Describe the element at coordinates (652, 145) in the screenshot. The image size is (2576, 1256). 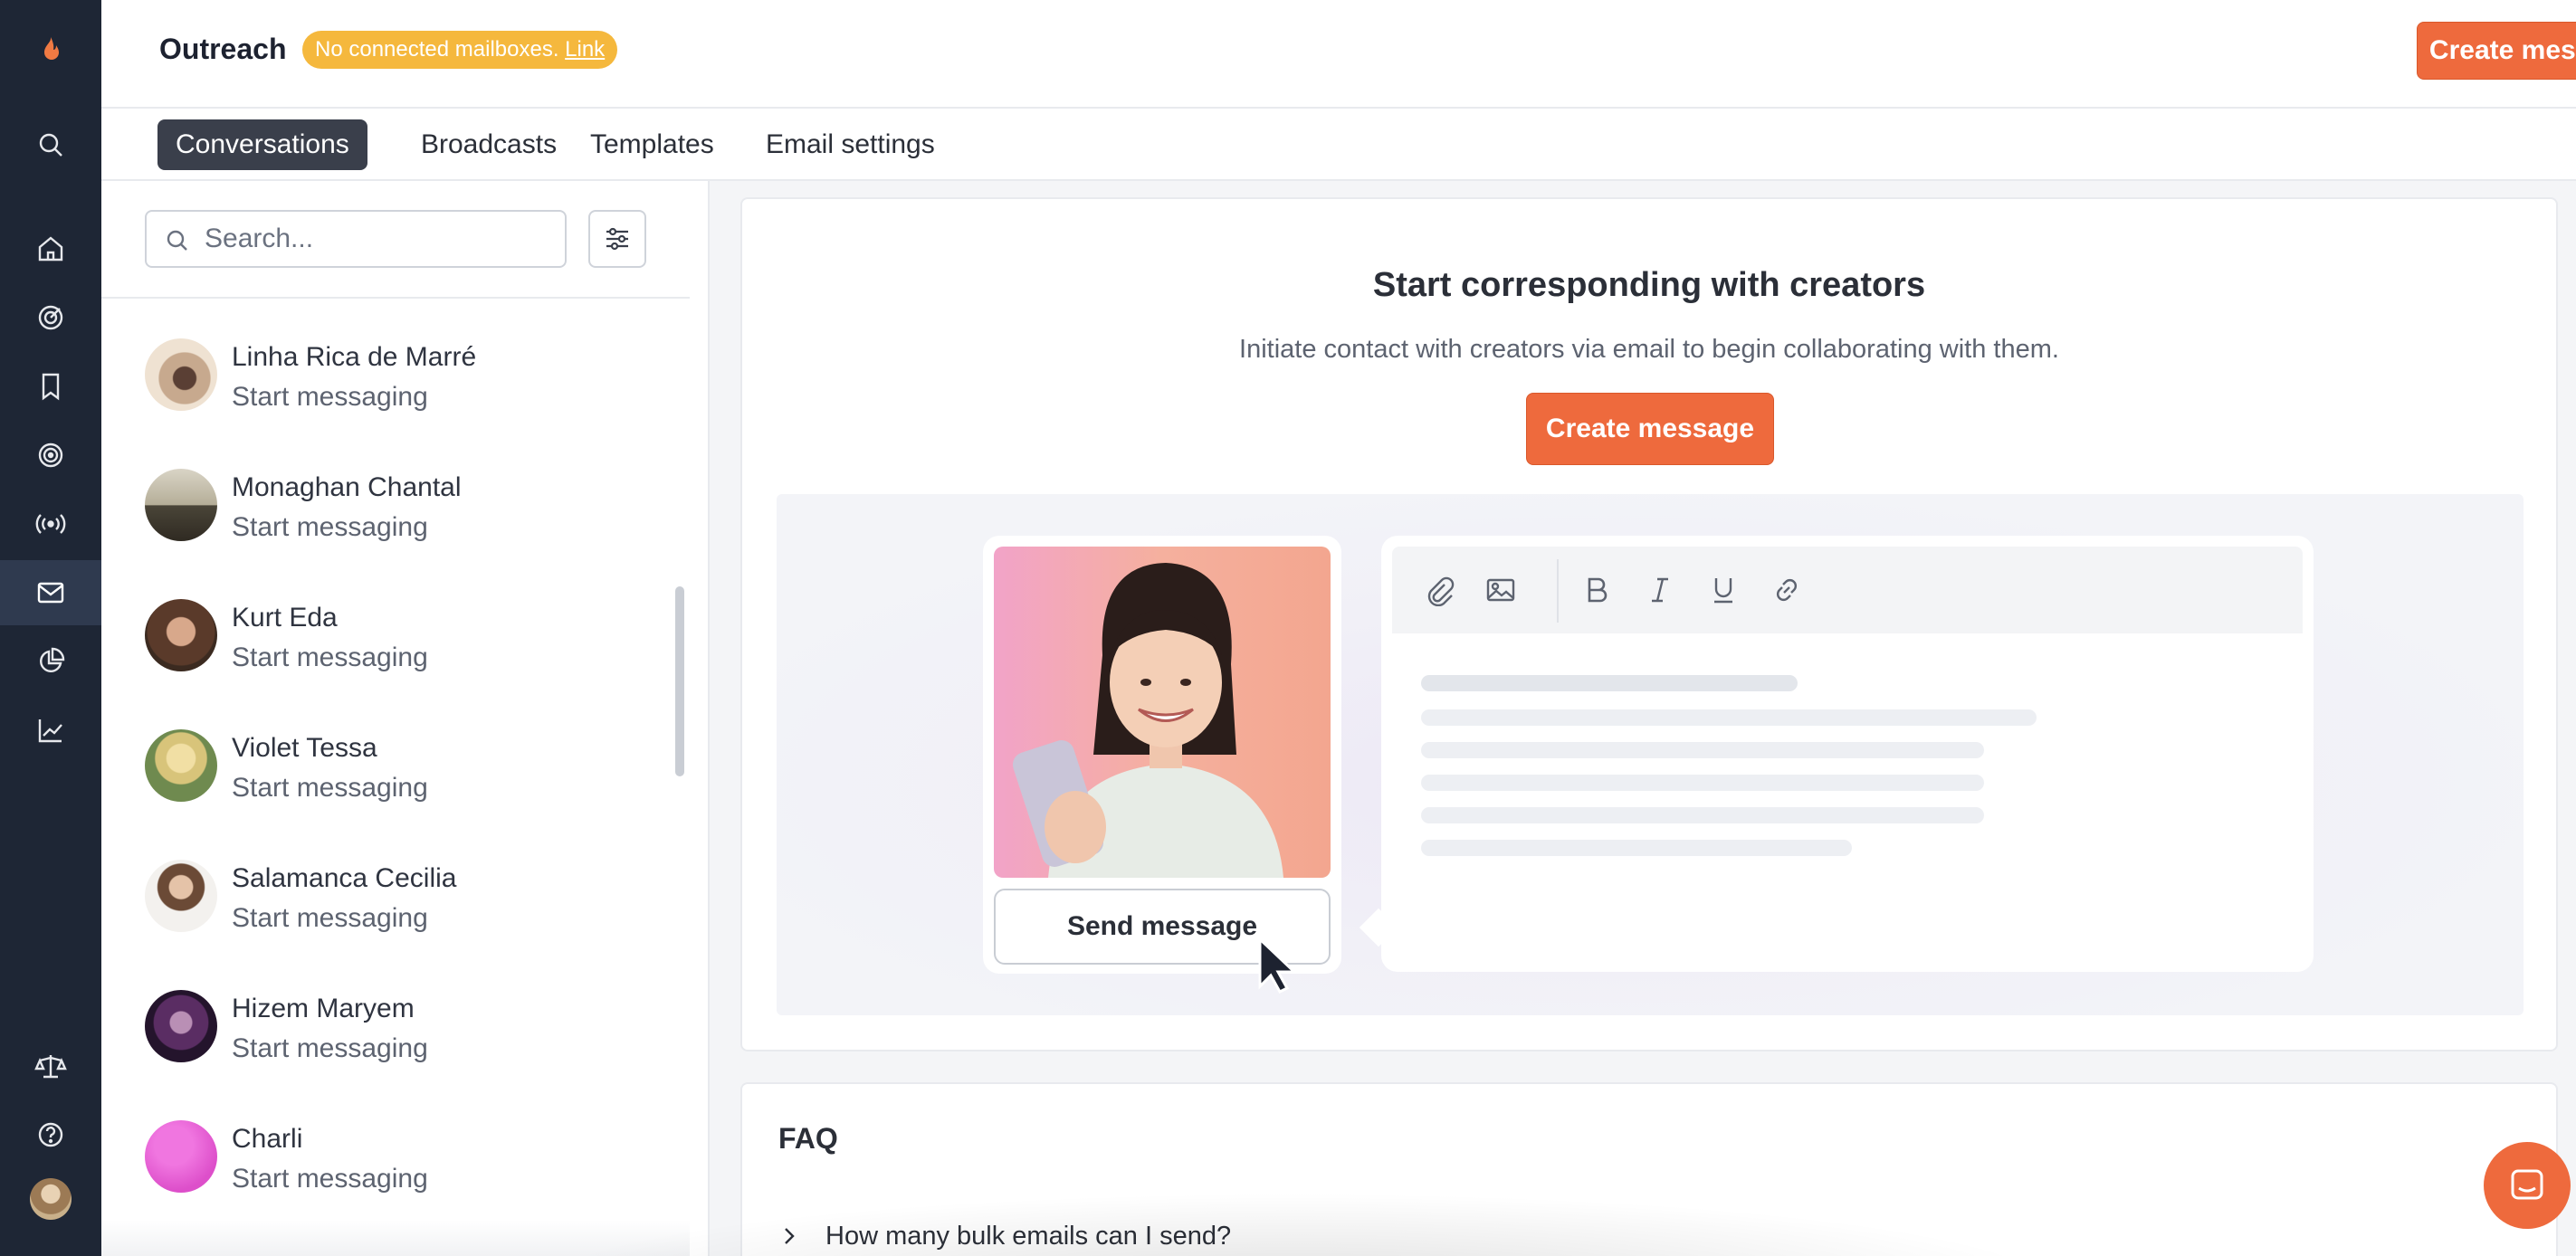
I see `tab-templates: Templates` at that location.